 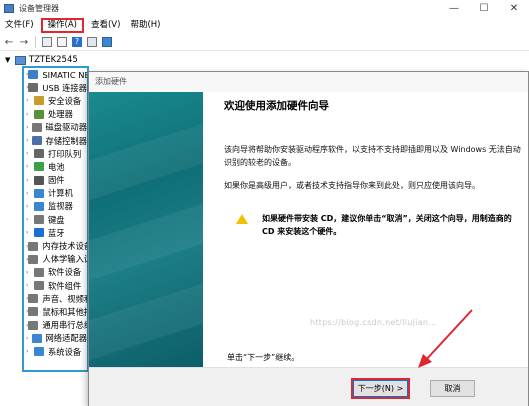 I want to click on tree-item-label: 磁盘驱动器, so click(x=66, y=127).